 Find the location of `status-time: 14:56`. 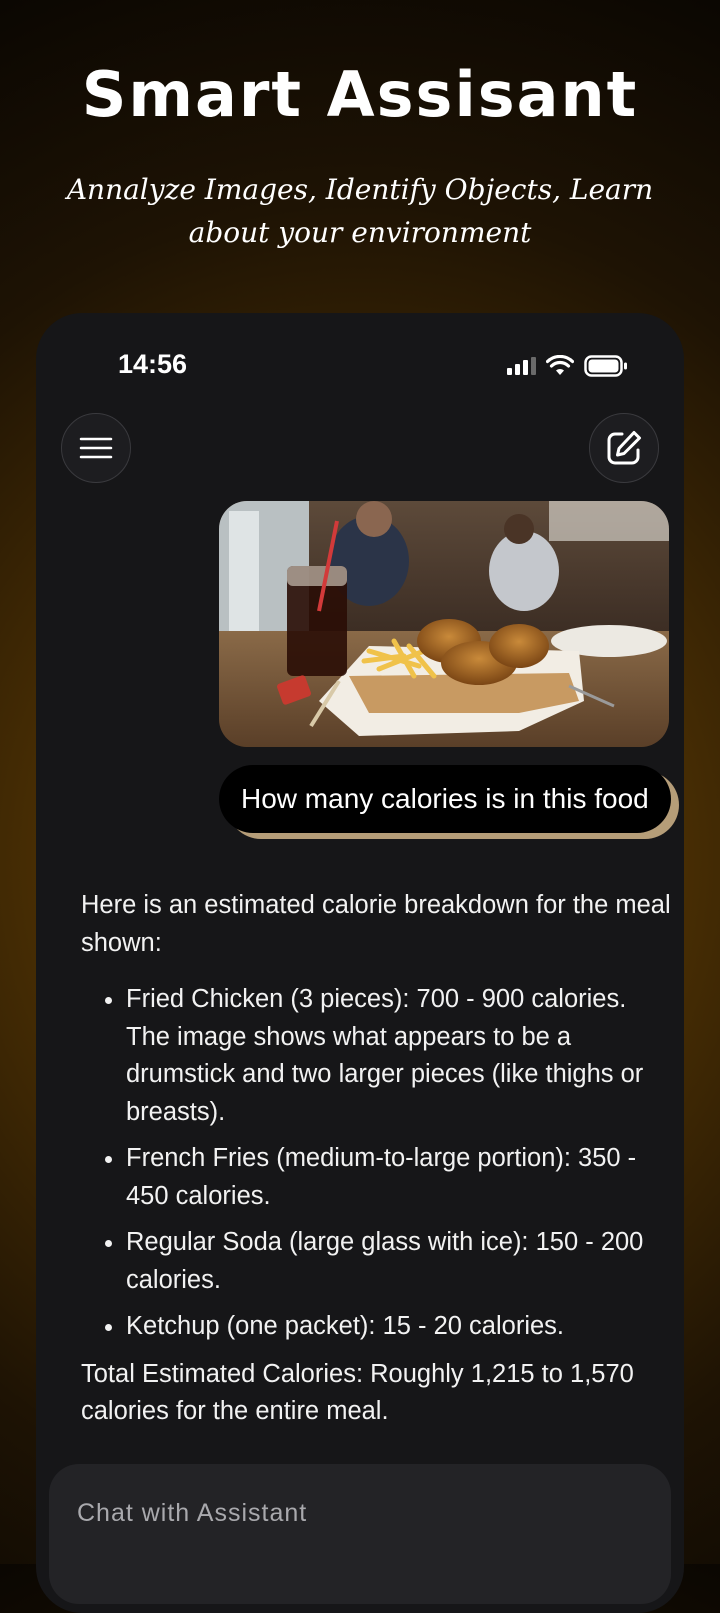

status-time: 14:56 is located at coordinates (153, 364).